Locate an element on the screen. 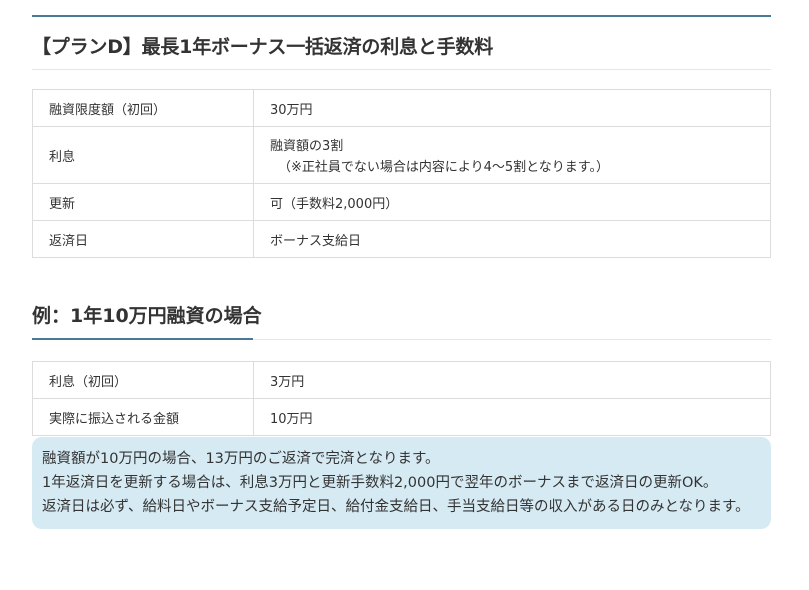  table-row: 更新 可（手数料2,000円） is located at coordinates (401, 202).